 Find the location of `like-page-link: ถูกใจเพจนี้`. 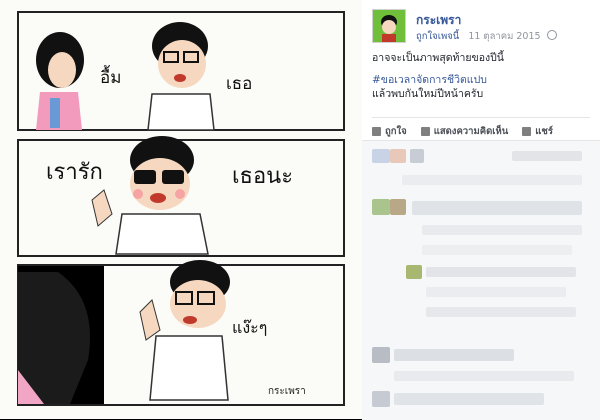

like-page-link: ถูกใจเพจนี้ is located at coordinates (437, 36).